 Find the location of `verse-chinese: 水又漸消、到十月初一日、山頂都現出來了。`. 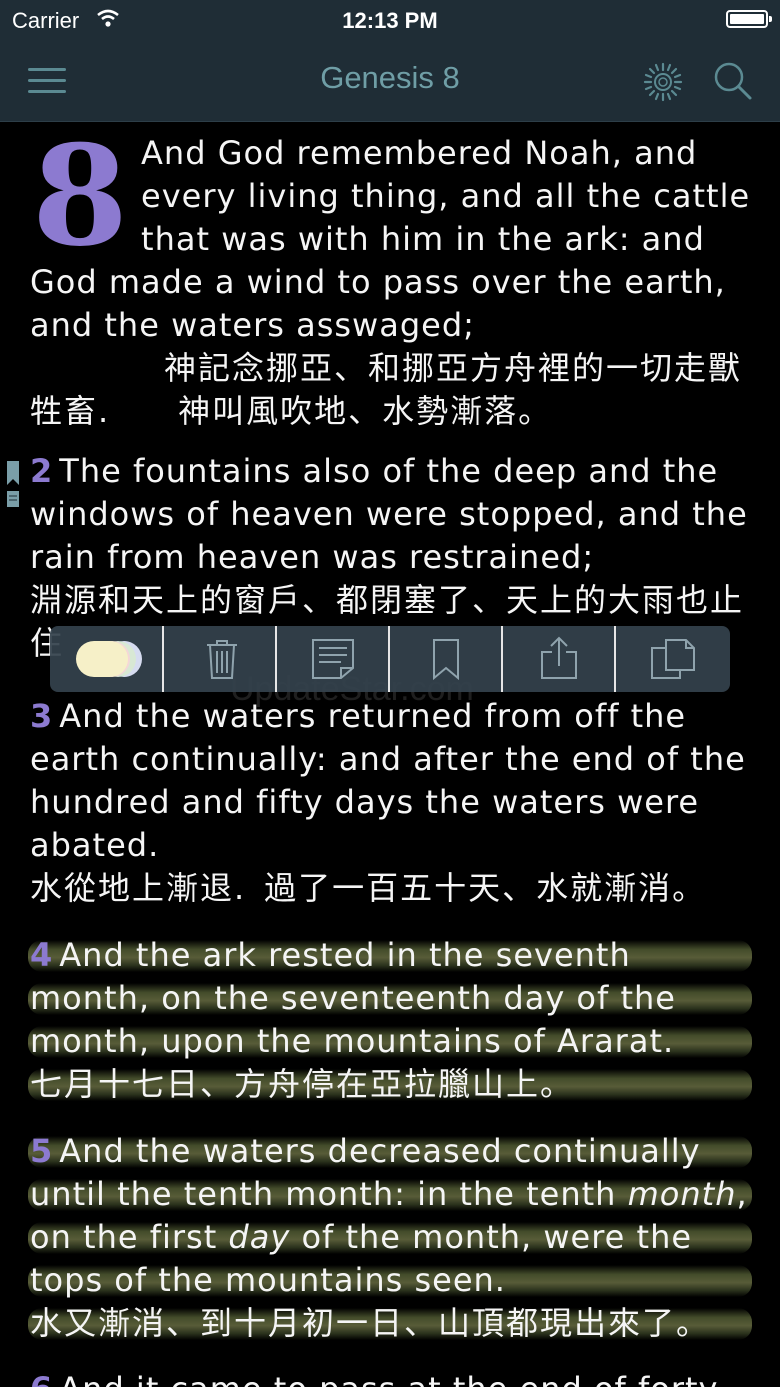

verse-chinese: 水又漸消、到十月初一日、山頂都現出來了。 is located at coordinates (370, 1323).